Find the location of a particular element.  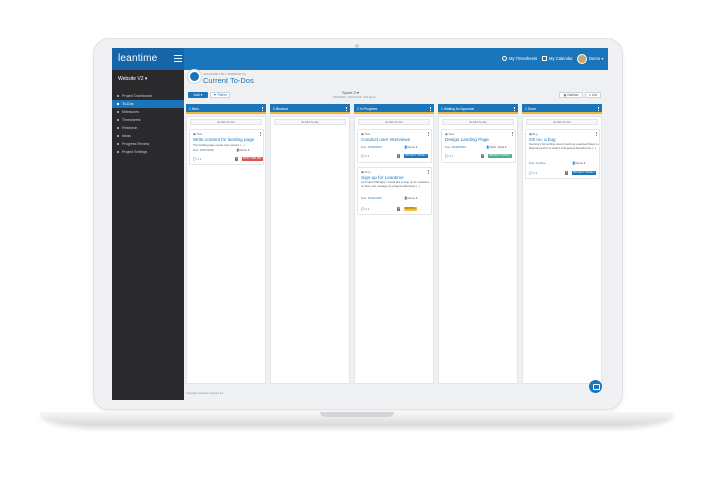

status-badge: FIRST TIME DEV is located at coordinates (252, 159).